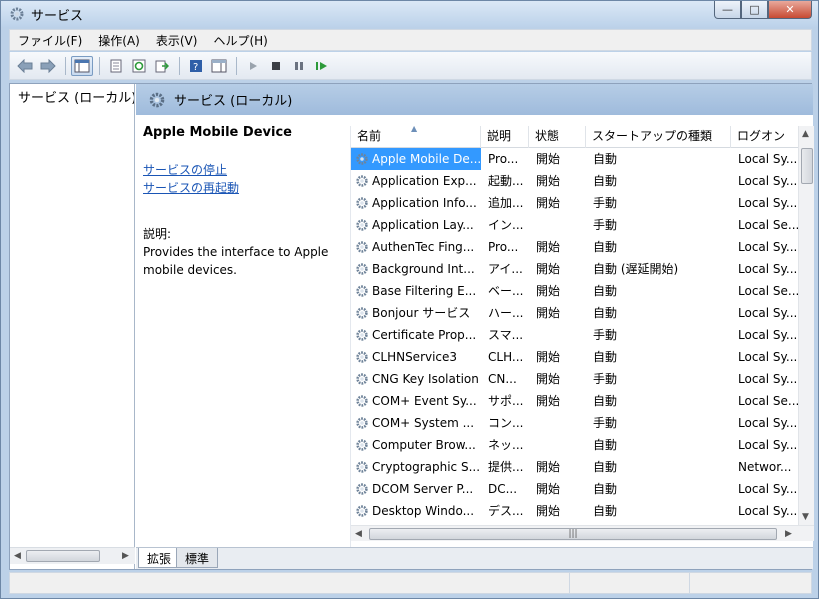 This screenshot has width=819, height=599. Describe the element at coordinates (474, 558) in the screenshot. I see `view-tabs: 拡張 標準` at that location.